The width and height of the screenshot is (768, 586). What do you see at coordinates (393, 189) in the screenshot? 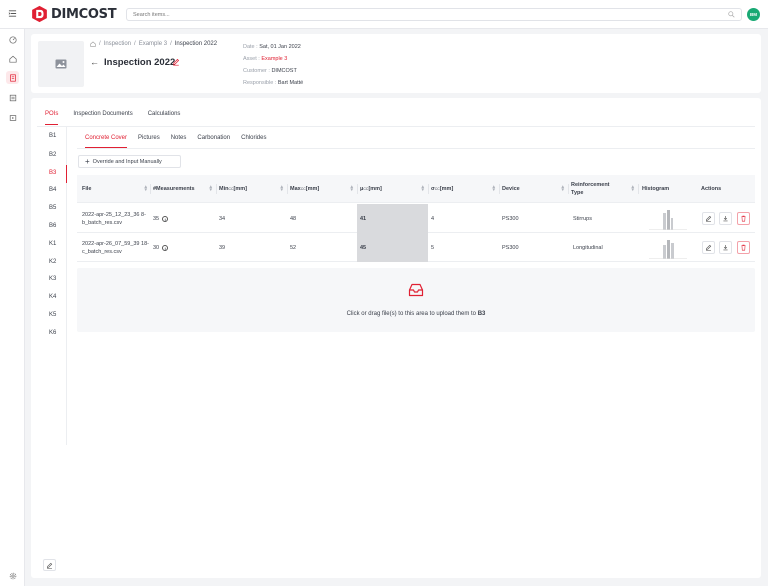
I see `col-mu-cc: μ CC [mm] ▴ ▾` at bounding box center [393, 189].